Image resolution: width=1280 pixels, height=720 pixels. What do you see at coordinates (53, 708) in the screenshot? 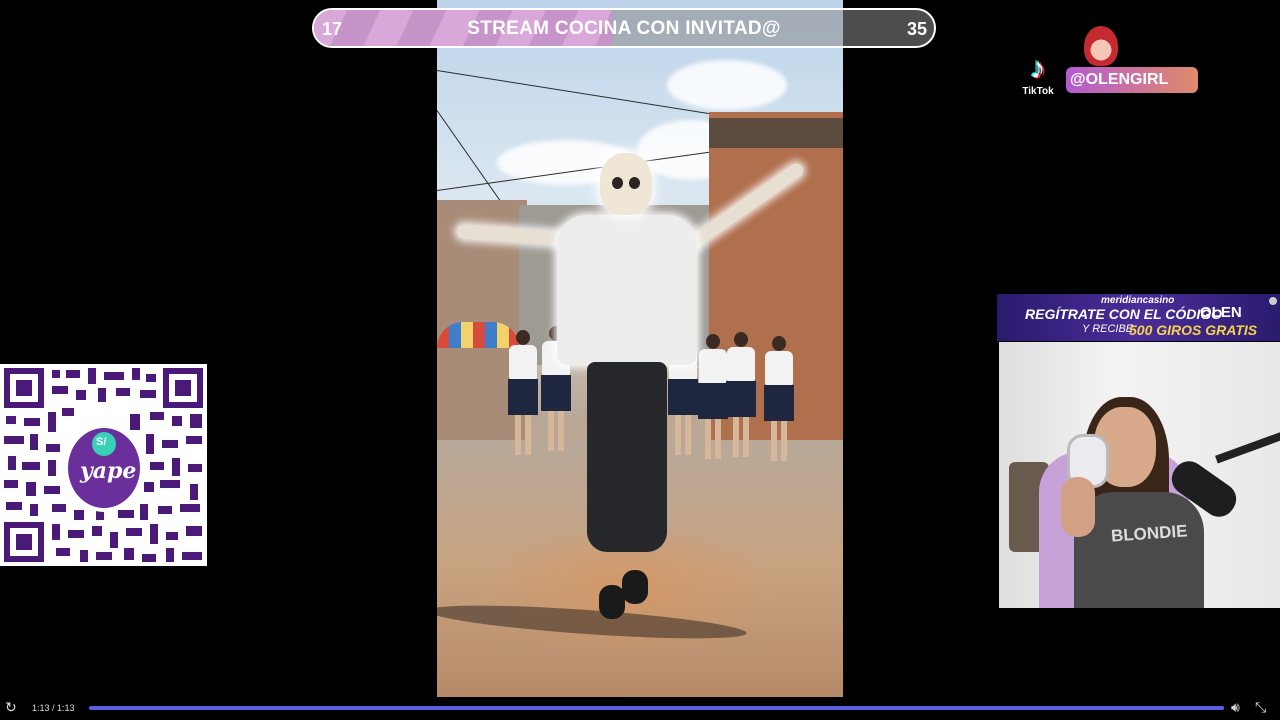
I see `playback-time: 1:13 / 1:13` at bounding box center [53, 708].